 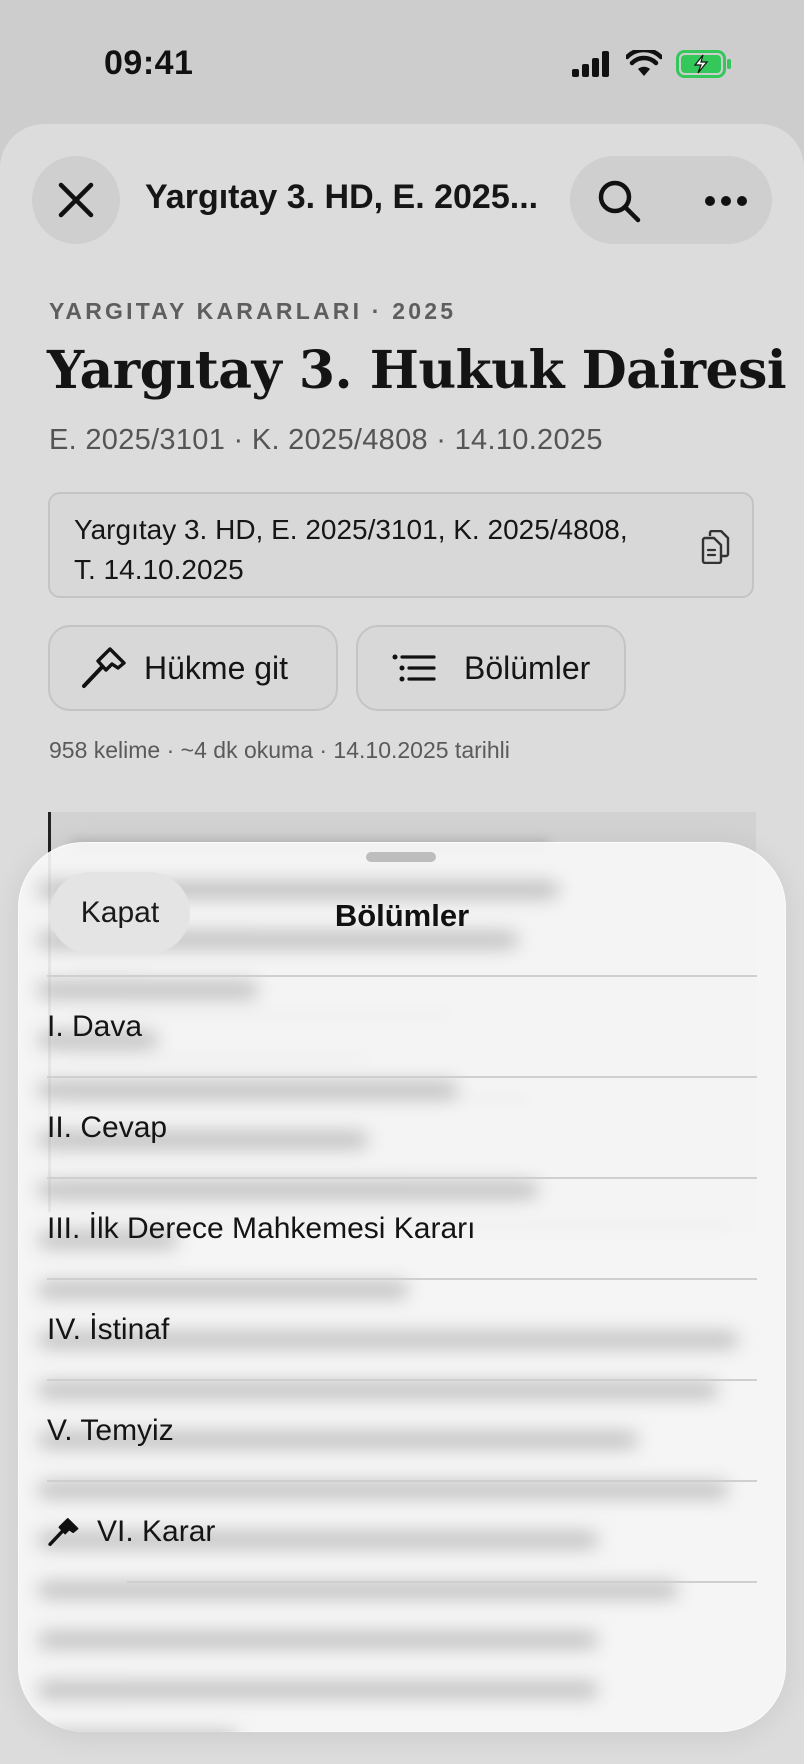 I want to click on wifi-icon, so click(x=644, y=63).